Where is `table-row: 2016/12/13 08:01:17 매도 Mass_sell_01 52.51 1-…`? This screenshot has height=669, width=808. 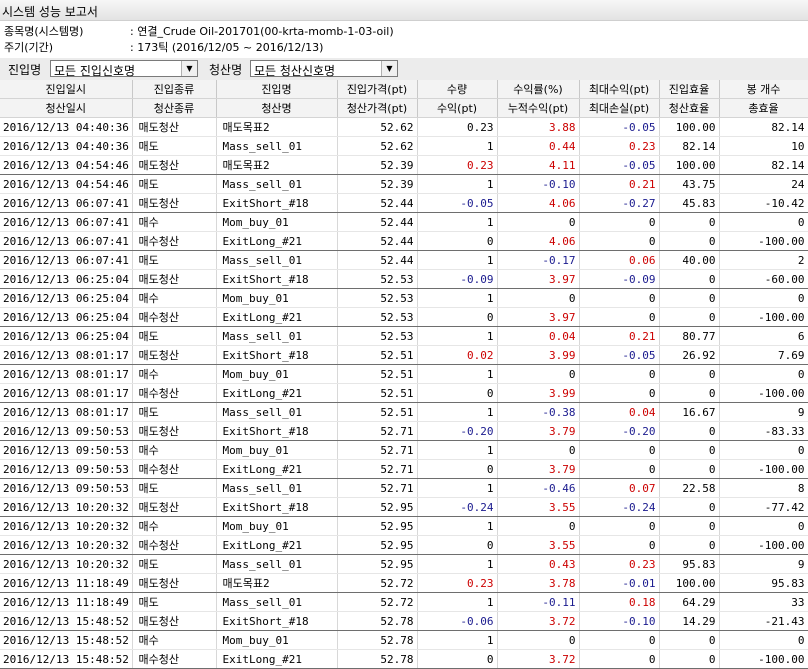 table-row: 2016/12/13 08:01:17 매도 Mass_sell_01 52.51 1-… is located at coordinates (404, 412).